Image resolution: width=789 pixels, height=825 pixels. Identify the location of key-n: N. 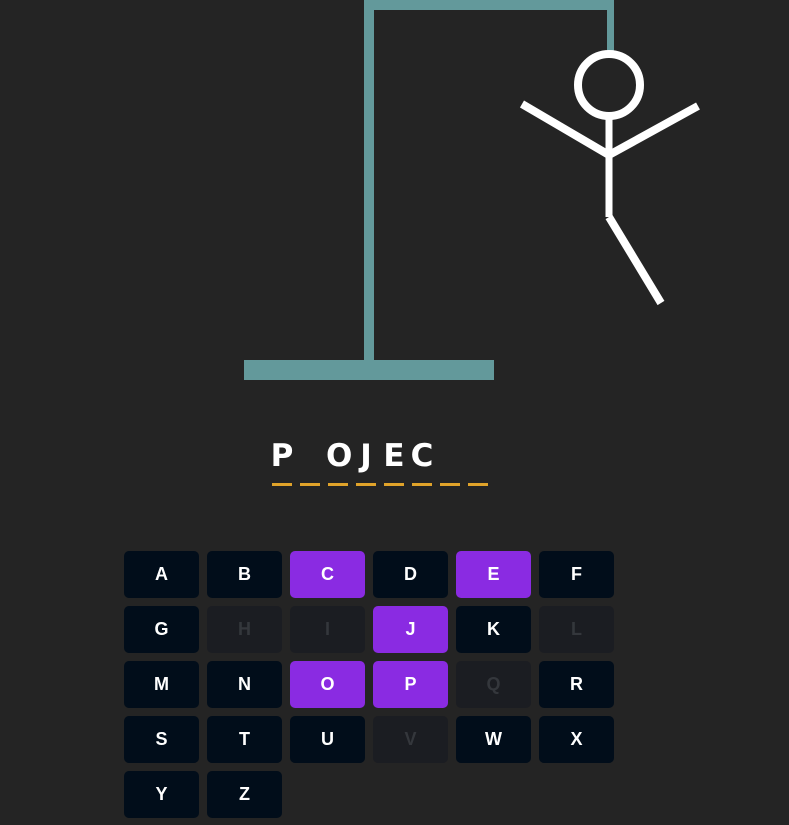
(244, 684).